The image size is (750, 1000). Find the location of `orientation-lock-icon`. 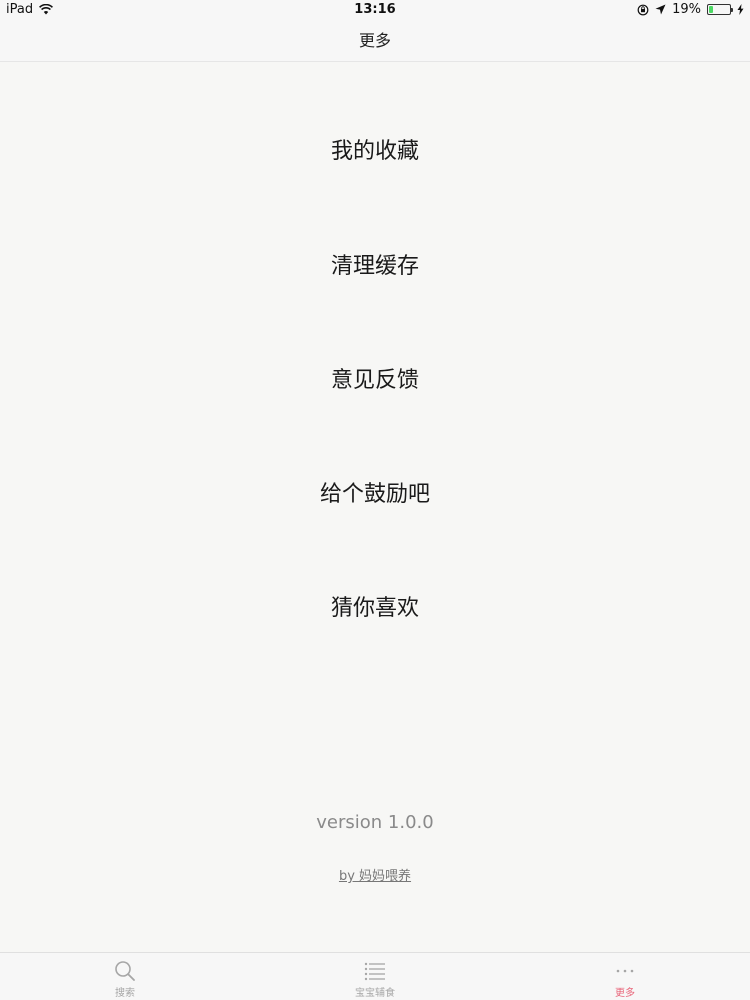

orientation-lock-icon is located at coordinates (643, 9).